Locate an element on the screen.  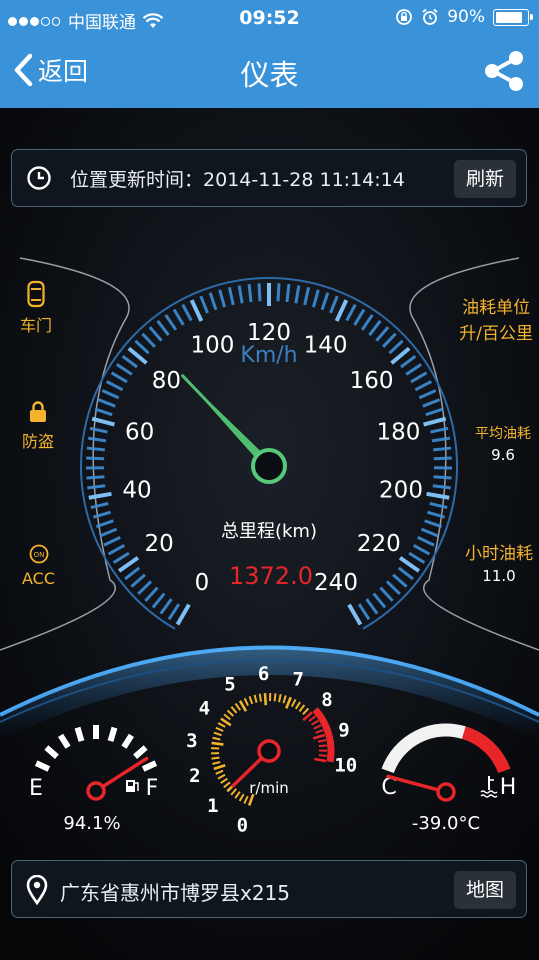
temp-value: -39.0°C is located at coordinates (446, 823).